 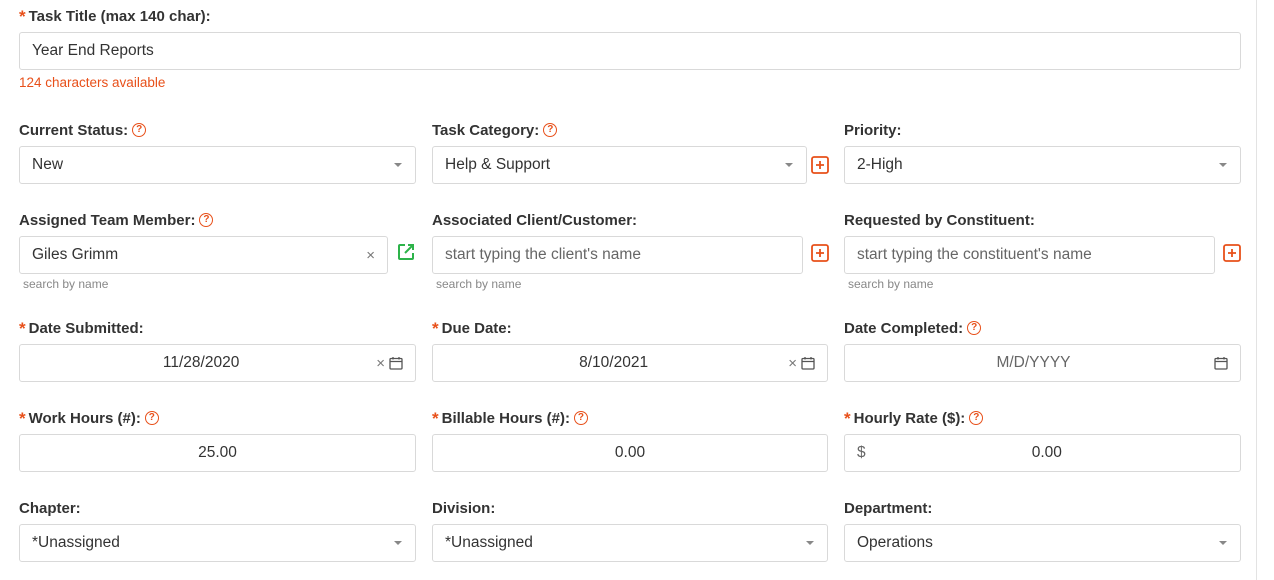 I want to click on date-completed-input: M/D/YYYY, so click(x=1042, y=363).